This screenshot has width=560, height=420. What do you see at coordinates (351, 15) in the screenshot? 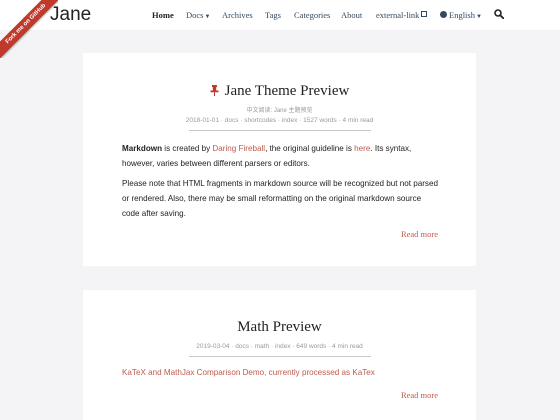
I see `nav-about: About` at bounding box center [351, 15].